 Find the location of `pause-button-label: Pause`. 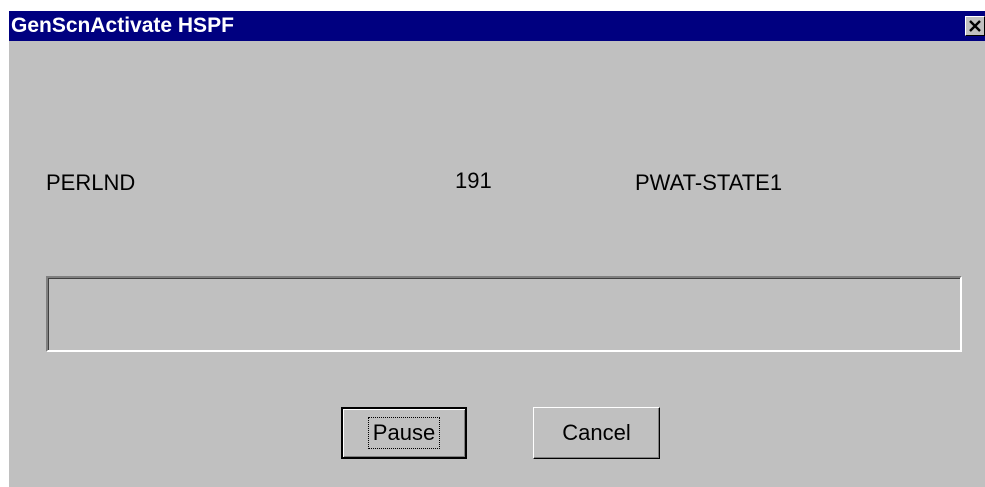

pause-button-label: Pause is located at coordinates (404, 433).